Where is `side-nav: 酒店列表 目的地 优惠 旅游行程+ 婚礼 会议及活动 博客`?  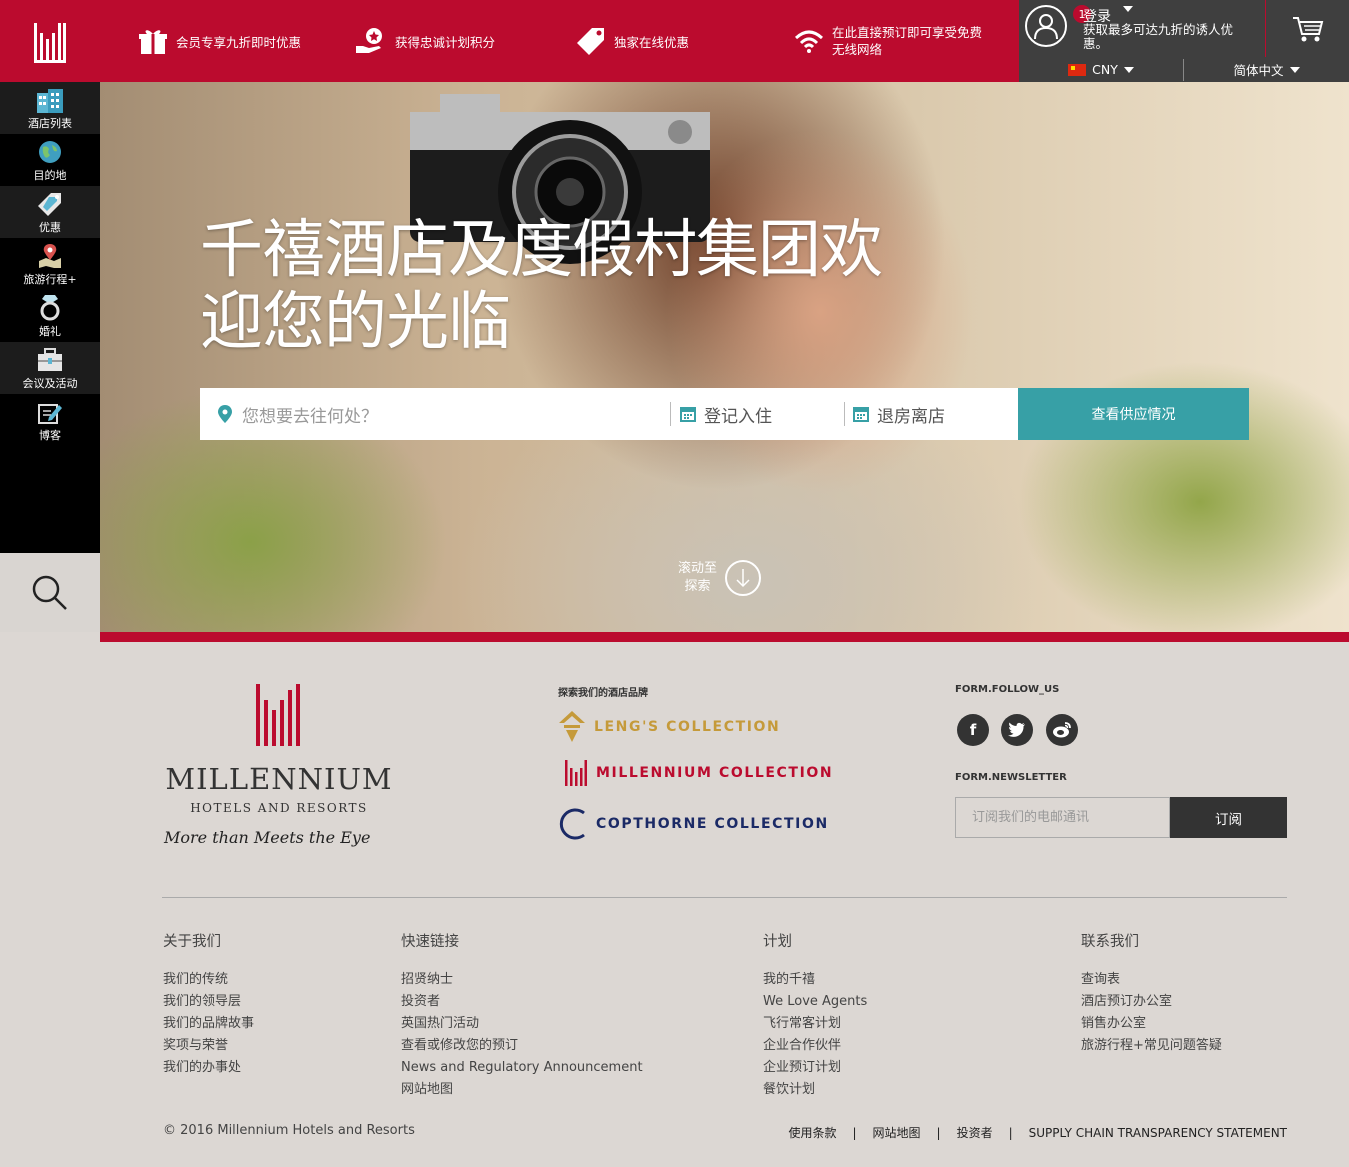
side-nav: 酒店列表 目的地 优惠 旅游行程+ 婚礼 会议及活动 博客 is located at coordinates (50, 317).